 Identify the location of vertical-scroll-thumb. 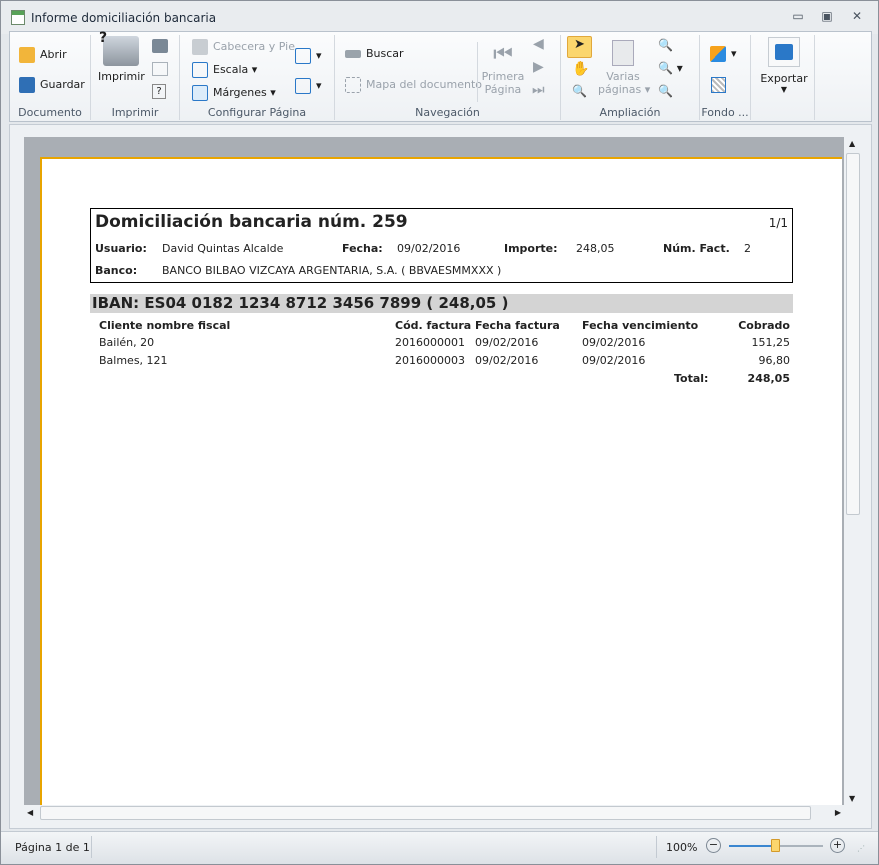
(853, 334).